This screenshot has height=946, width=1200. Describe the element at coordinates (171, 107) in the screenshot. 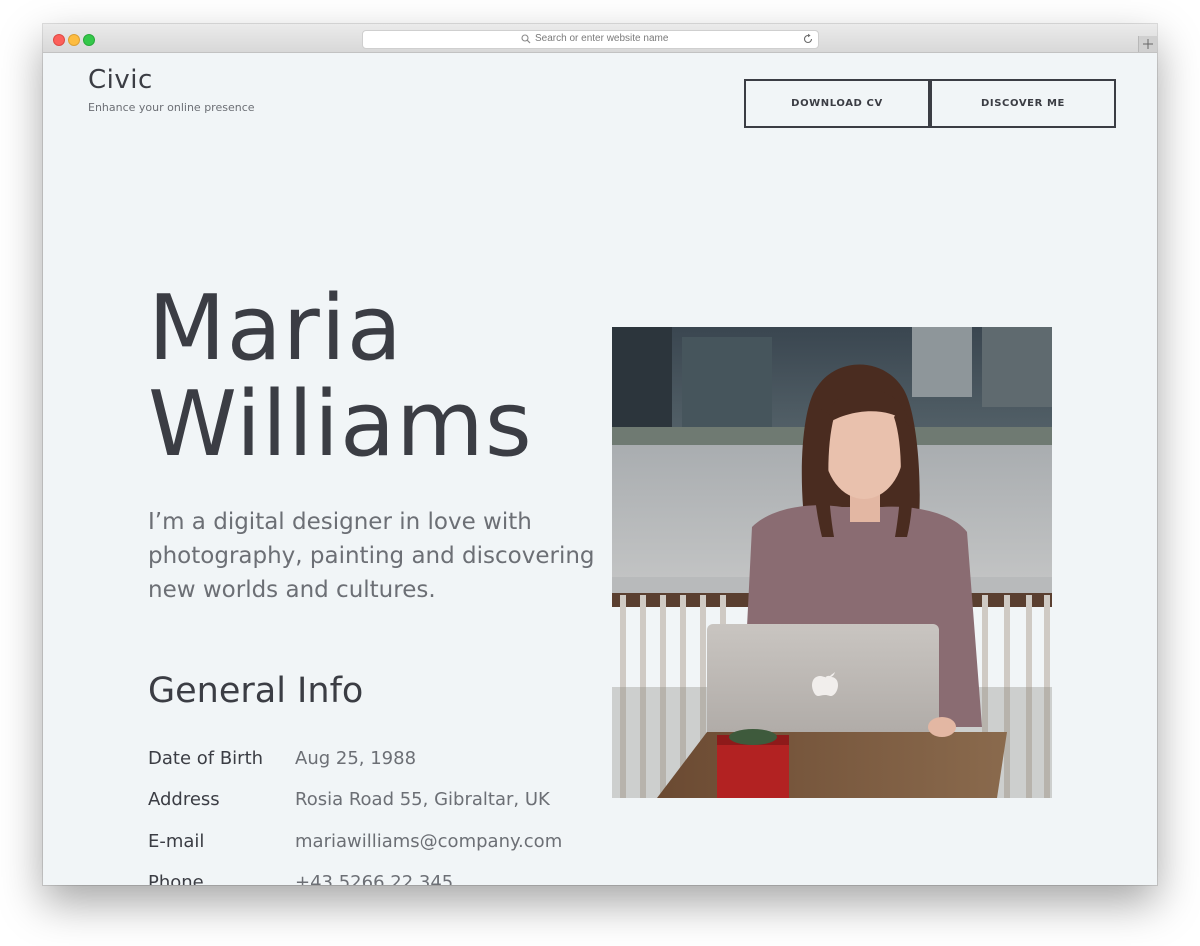

I see `brand-tagline: Enhance your online presence` at that location.